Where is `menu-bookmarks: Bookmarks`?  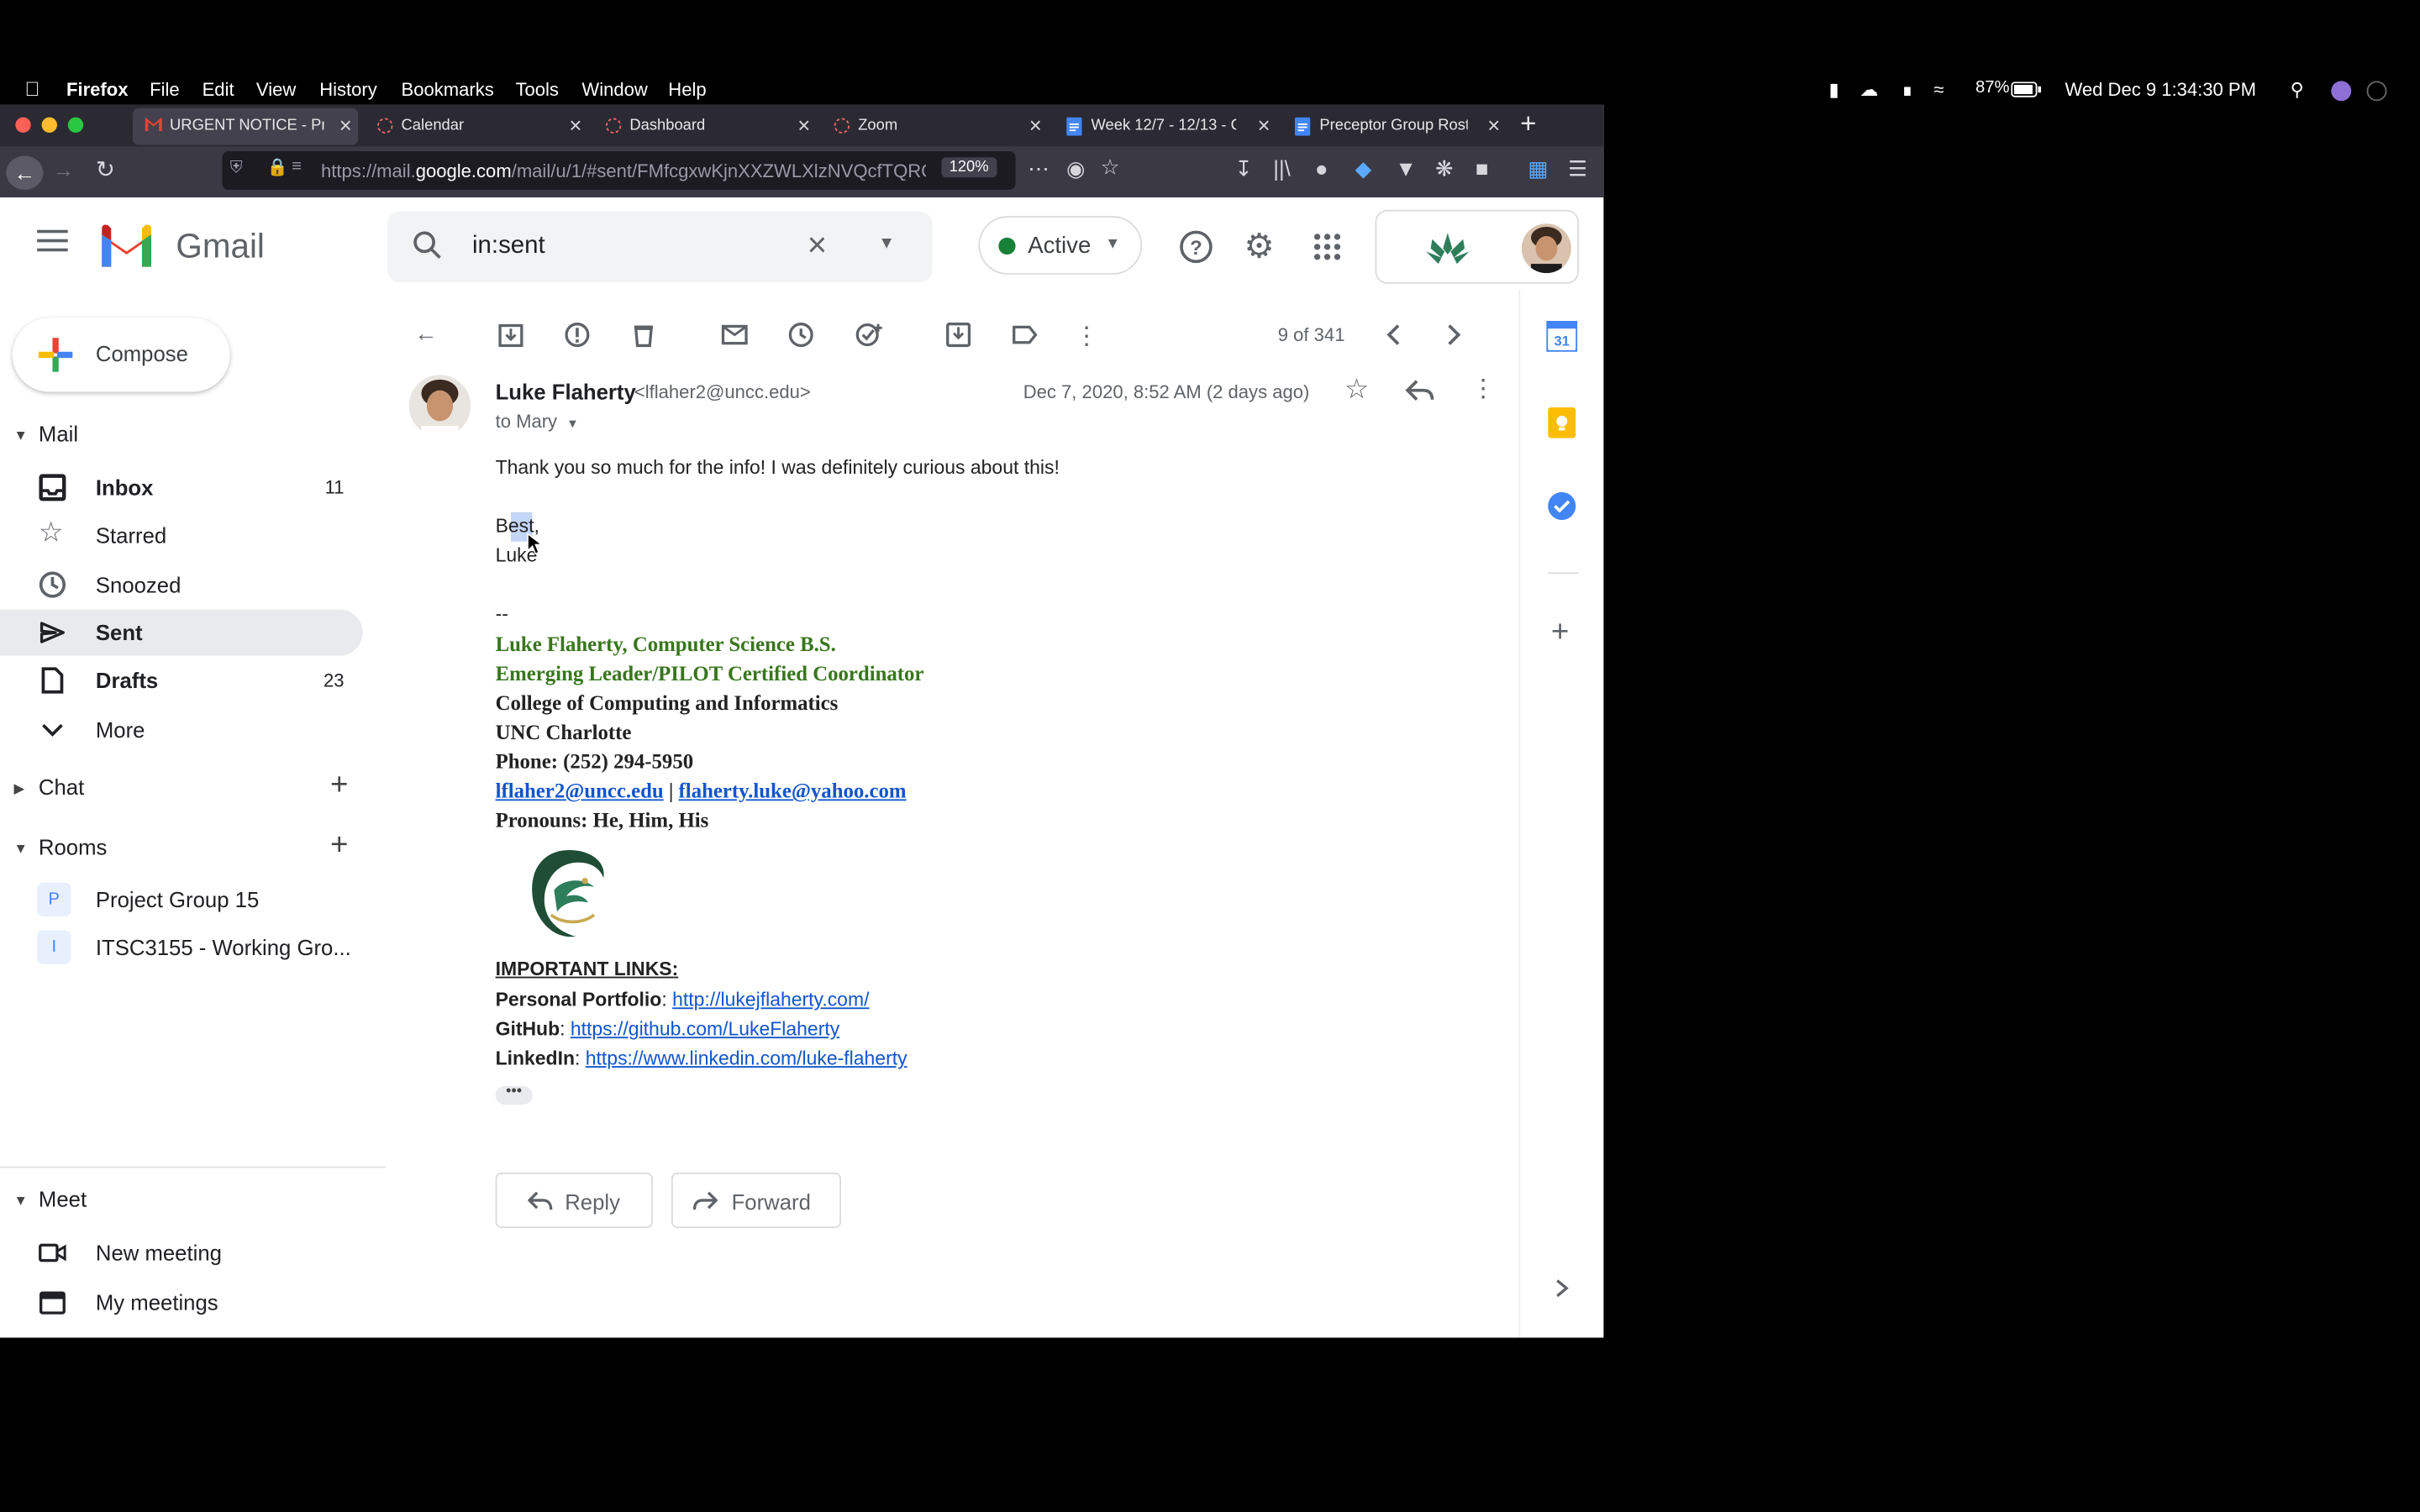 menu-bookmarks: Bookmarks is located at coordinates (448, 90).